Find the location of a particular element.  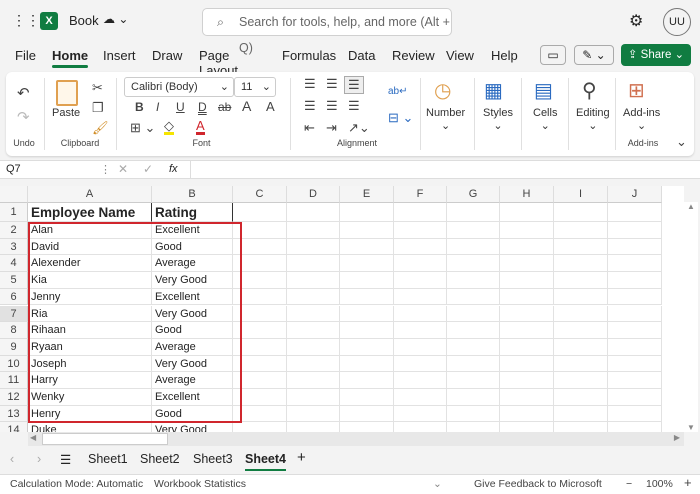

row-header-10: 10 is located at coordinates (14, 364).